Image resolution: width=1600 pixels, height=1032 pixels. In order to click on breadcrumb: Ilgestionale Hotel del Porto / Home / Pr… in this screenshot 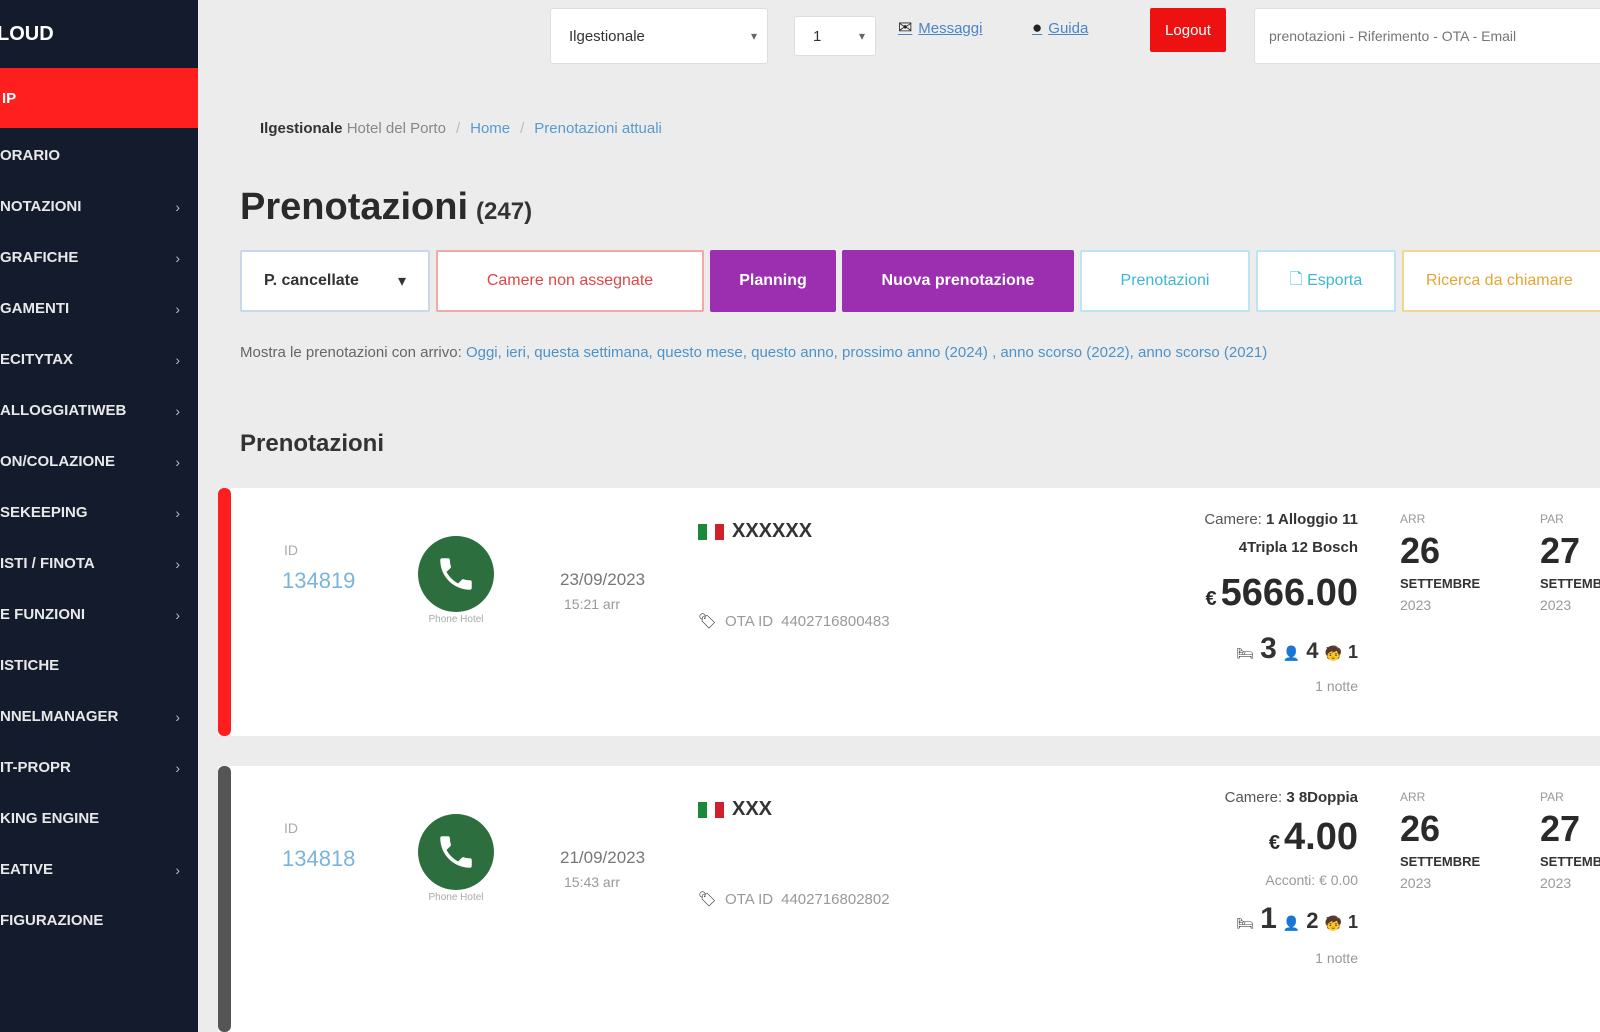, I will do `click(461, 128)`.